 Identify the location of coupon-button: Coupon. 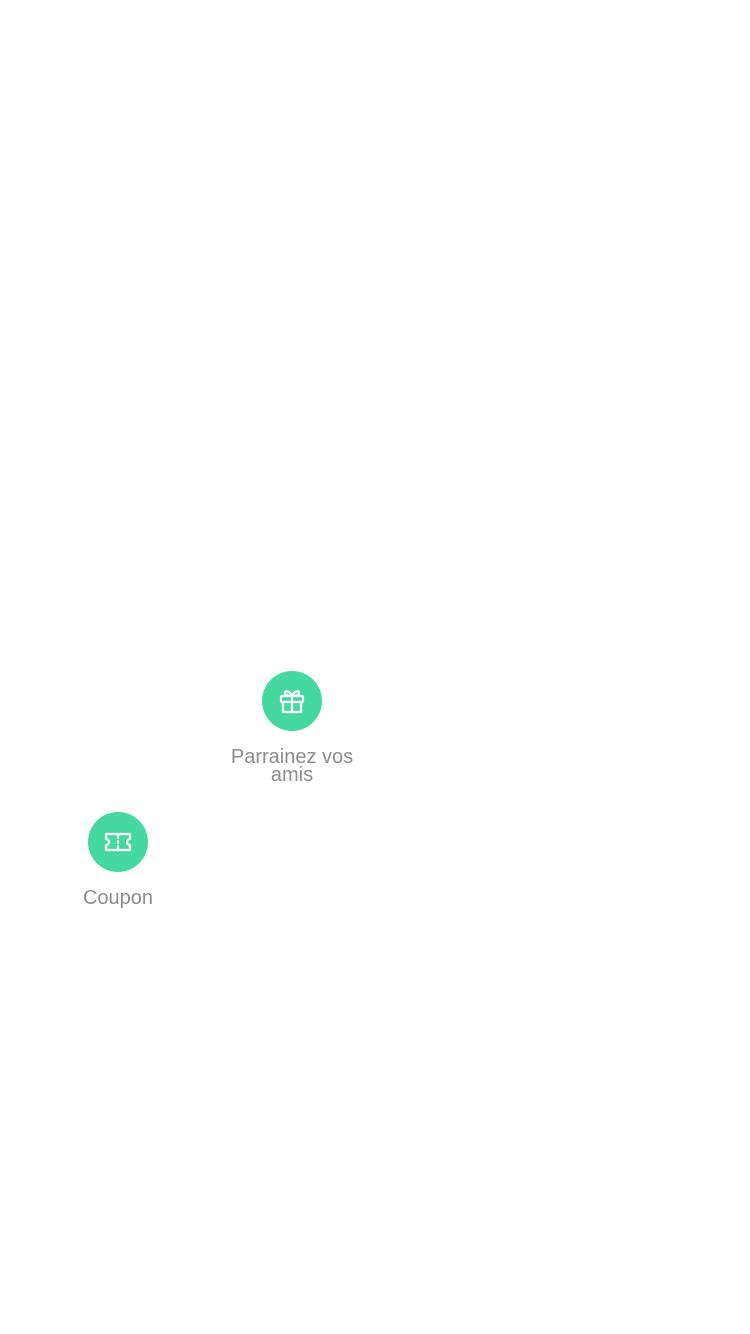
(118, 860).